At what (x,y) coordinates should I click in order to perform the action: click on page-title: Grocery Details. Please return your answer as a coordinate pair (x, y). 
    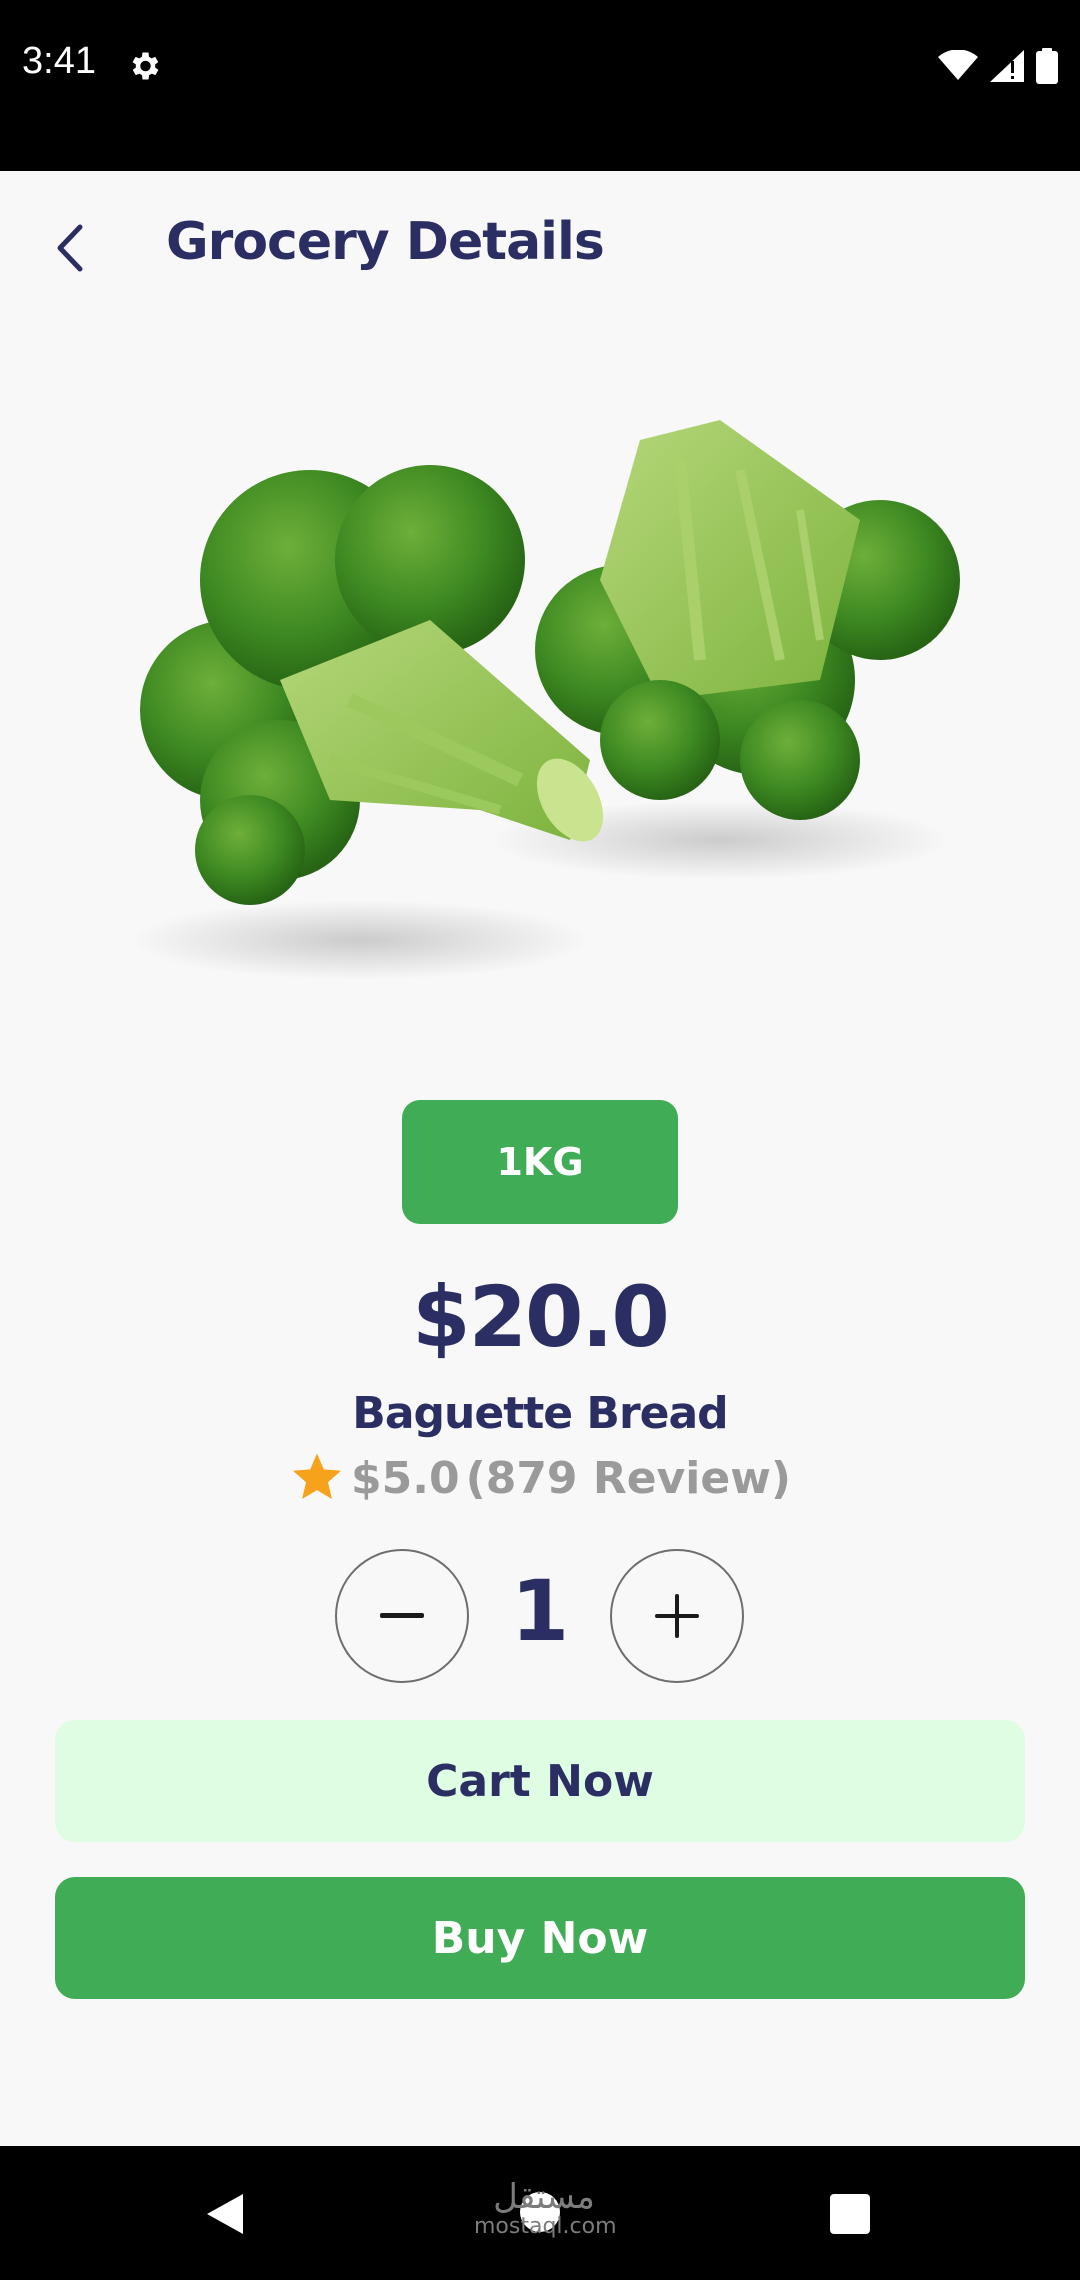
    Looking at the image, I should click on (385, 242).